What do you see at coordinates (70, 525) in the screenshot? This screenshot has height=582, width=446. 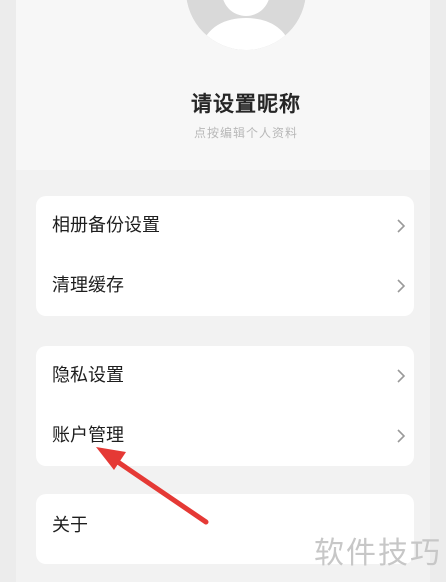 I see `menu-item-label: 关于` at bounding box center [70, 525].